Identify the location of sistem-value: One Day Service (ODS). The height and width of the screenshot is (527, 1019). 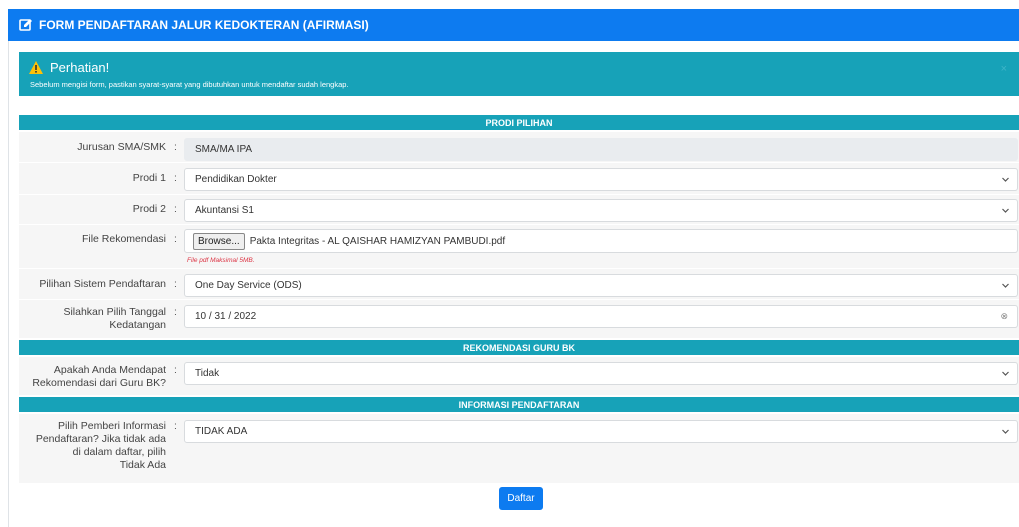
(248, 285).